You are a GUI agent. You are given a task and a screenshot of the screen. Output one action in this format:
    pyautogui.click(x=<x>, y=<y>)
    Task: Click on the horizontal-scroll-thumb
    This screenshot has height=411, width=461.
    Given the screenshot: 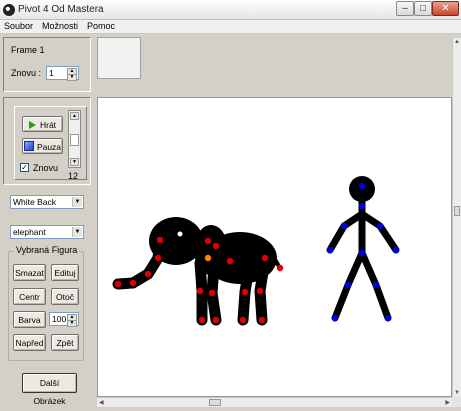 What is the action you would take?
    pyautogui.click(x=215, y=402)
    